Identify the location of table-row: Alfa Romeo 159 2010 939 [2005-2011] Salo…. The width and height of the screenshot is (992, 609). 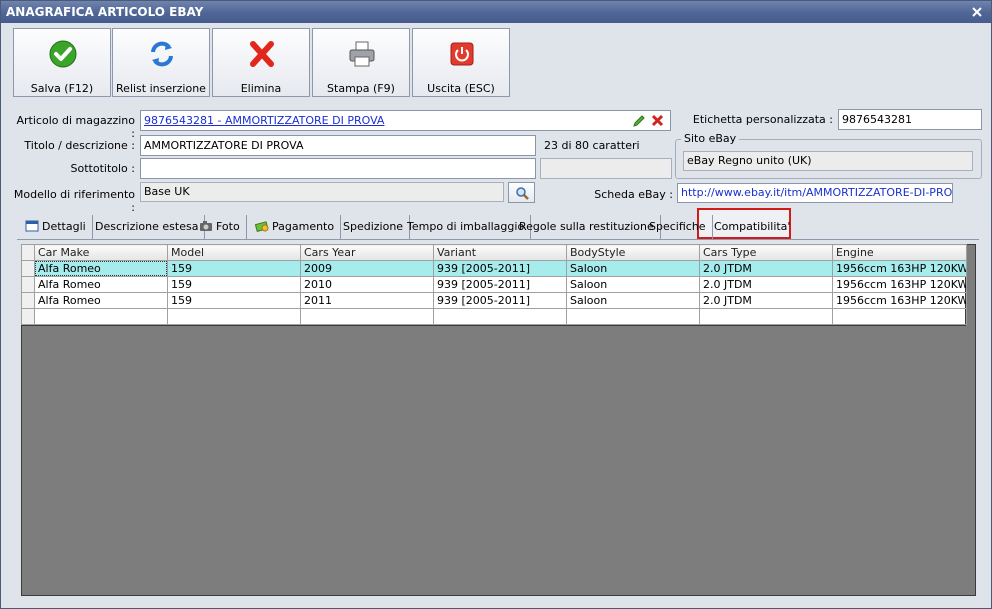
(494, 284).